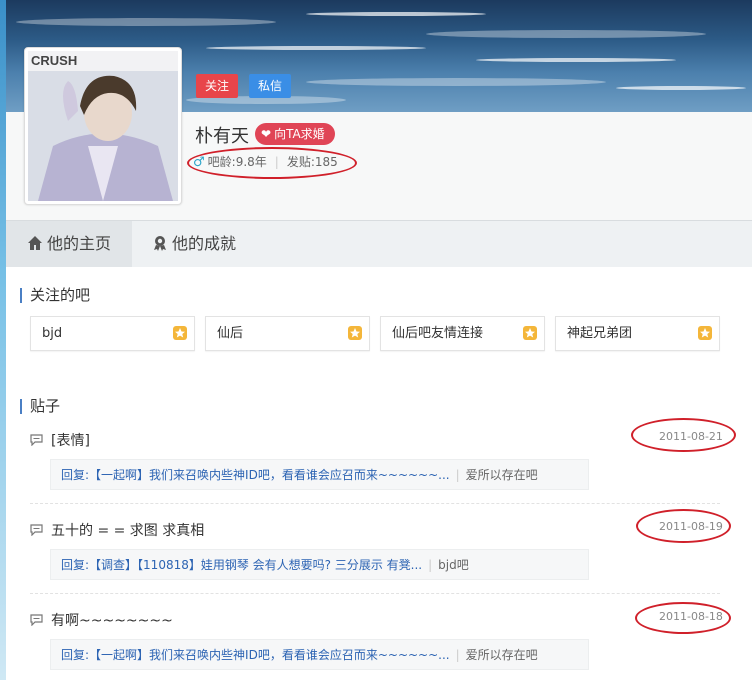 Image resolution: width=752 pixels, height=680 pixels. I want to click on post-title-link: 有啊~~~~~~~~, so click(101, 620).